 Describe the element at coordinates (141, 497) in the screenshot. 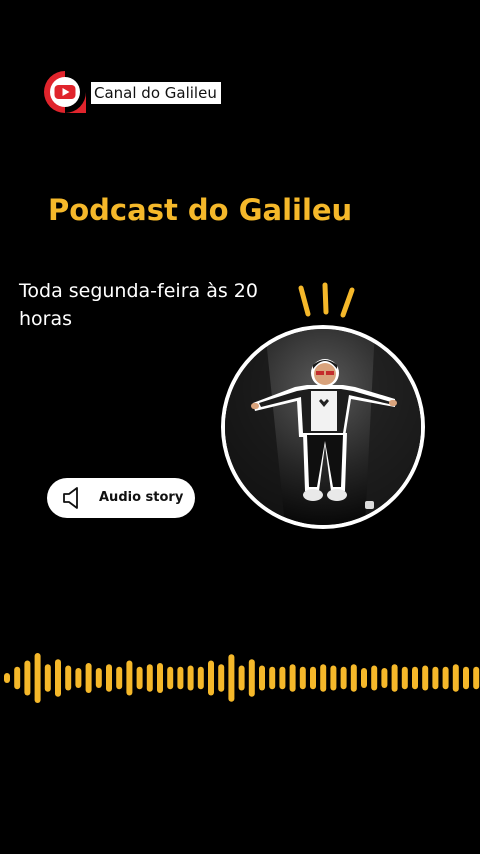

I see `audio-story-label: Audio story` at that location.